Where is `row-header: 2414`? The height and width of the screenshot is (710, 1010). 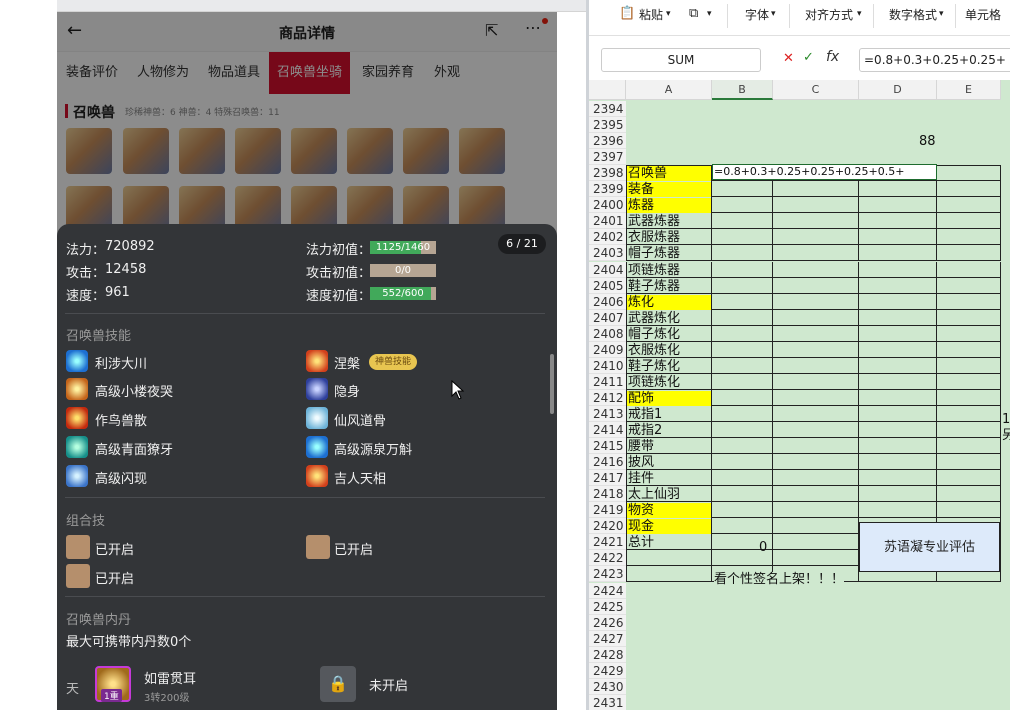
row-header: 2414 is located at coordinates (607, 430).